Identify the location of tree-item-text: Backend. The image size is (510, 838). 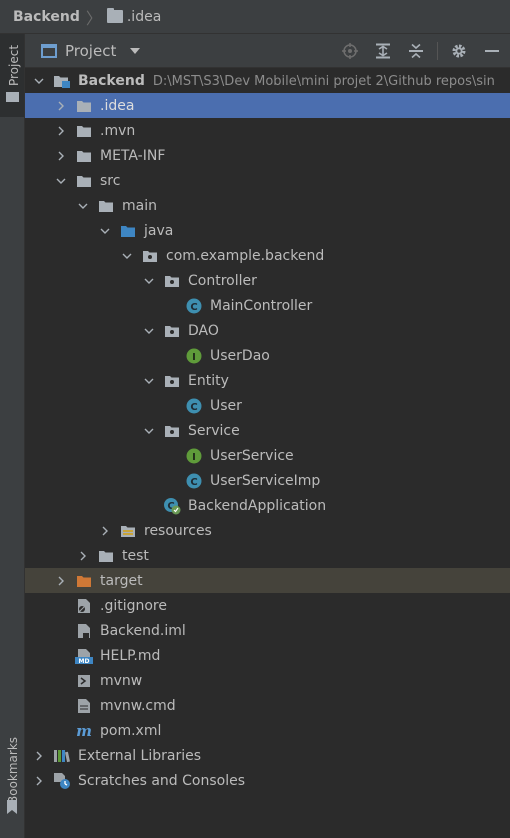
(111, 80).